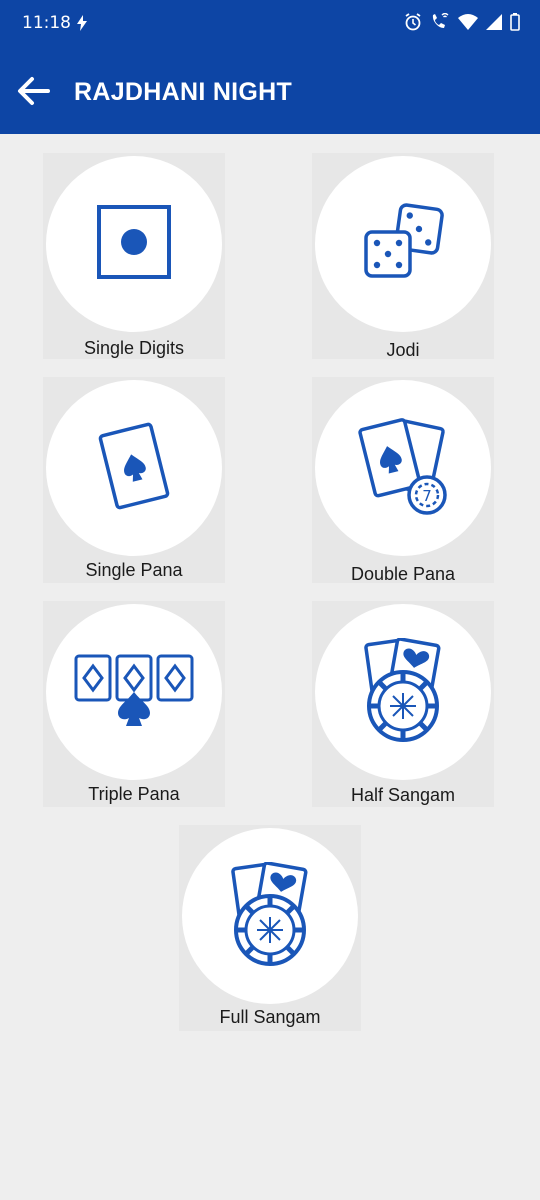 This screenshot has height=1200, width=540. I want to click on double-card-chip-icon: 7, so click(403, 468).